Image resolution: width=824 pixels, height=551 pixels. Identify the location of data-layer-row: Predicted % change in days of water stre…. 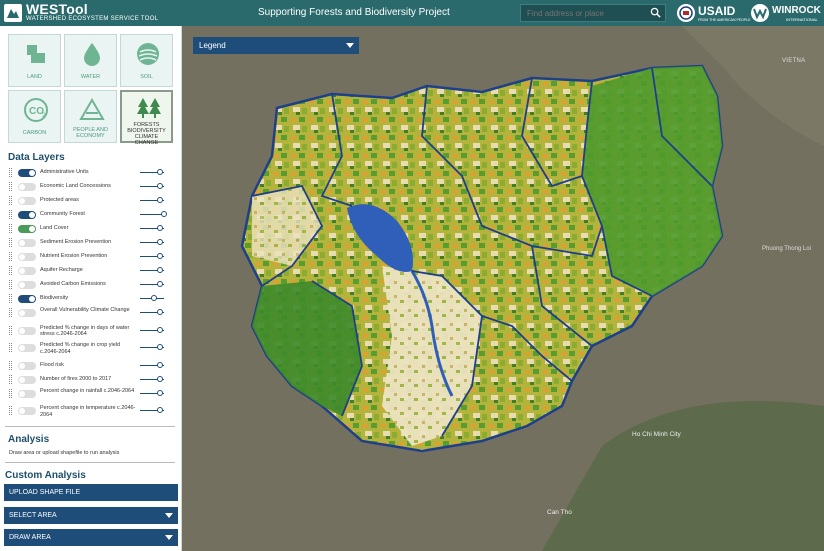
(90, 330).